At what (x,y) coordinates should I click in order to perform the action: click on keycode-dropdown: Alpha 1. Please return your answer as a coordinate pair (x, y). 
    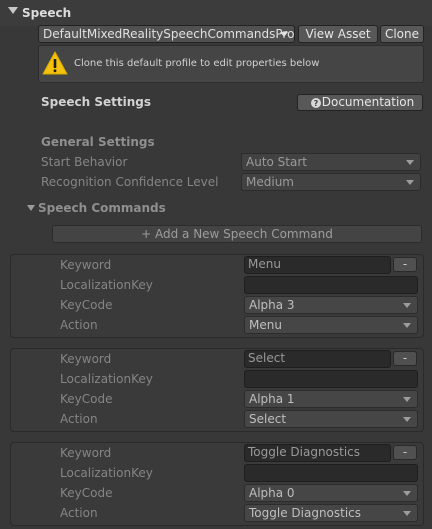
    Looking at the image, I should click on (331, 399).